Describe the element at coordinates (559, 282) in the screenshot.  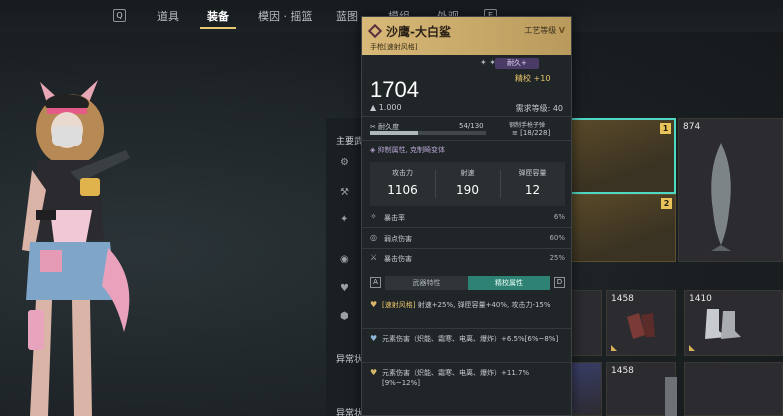
I see `tab-key-d: D` at that location.